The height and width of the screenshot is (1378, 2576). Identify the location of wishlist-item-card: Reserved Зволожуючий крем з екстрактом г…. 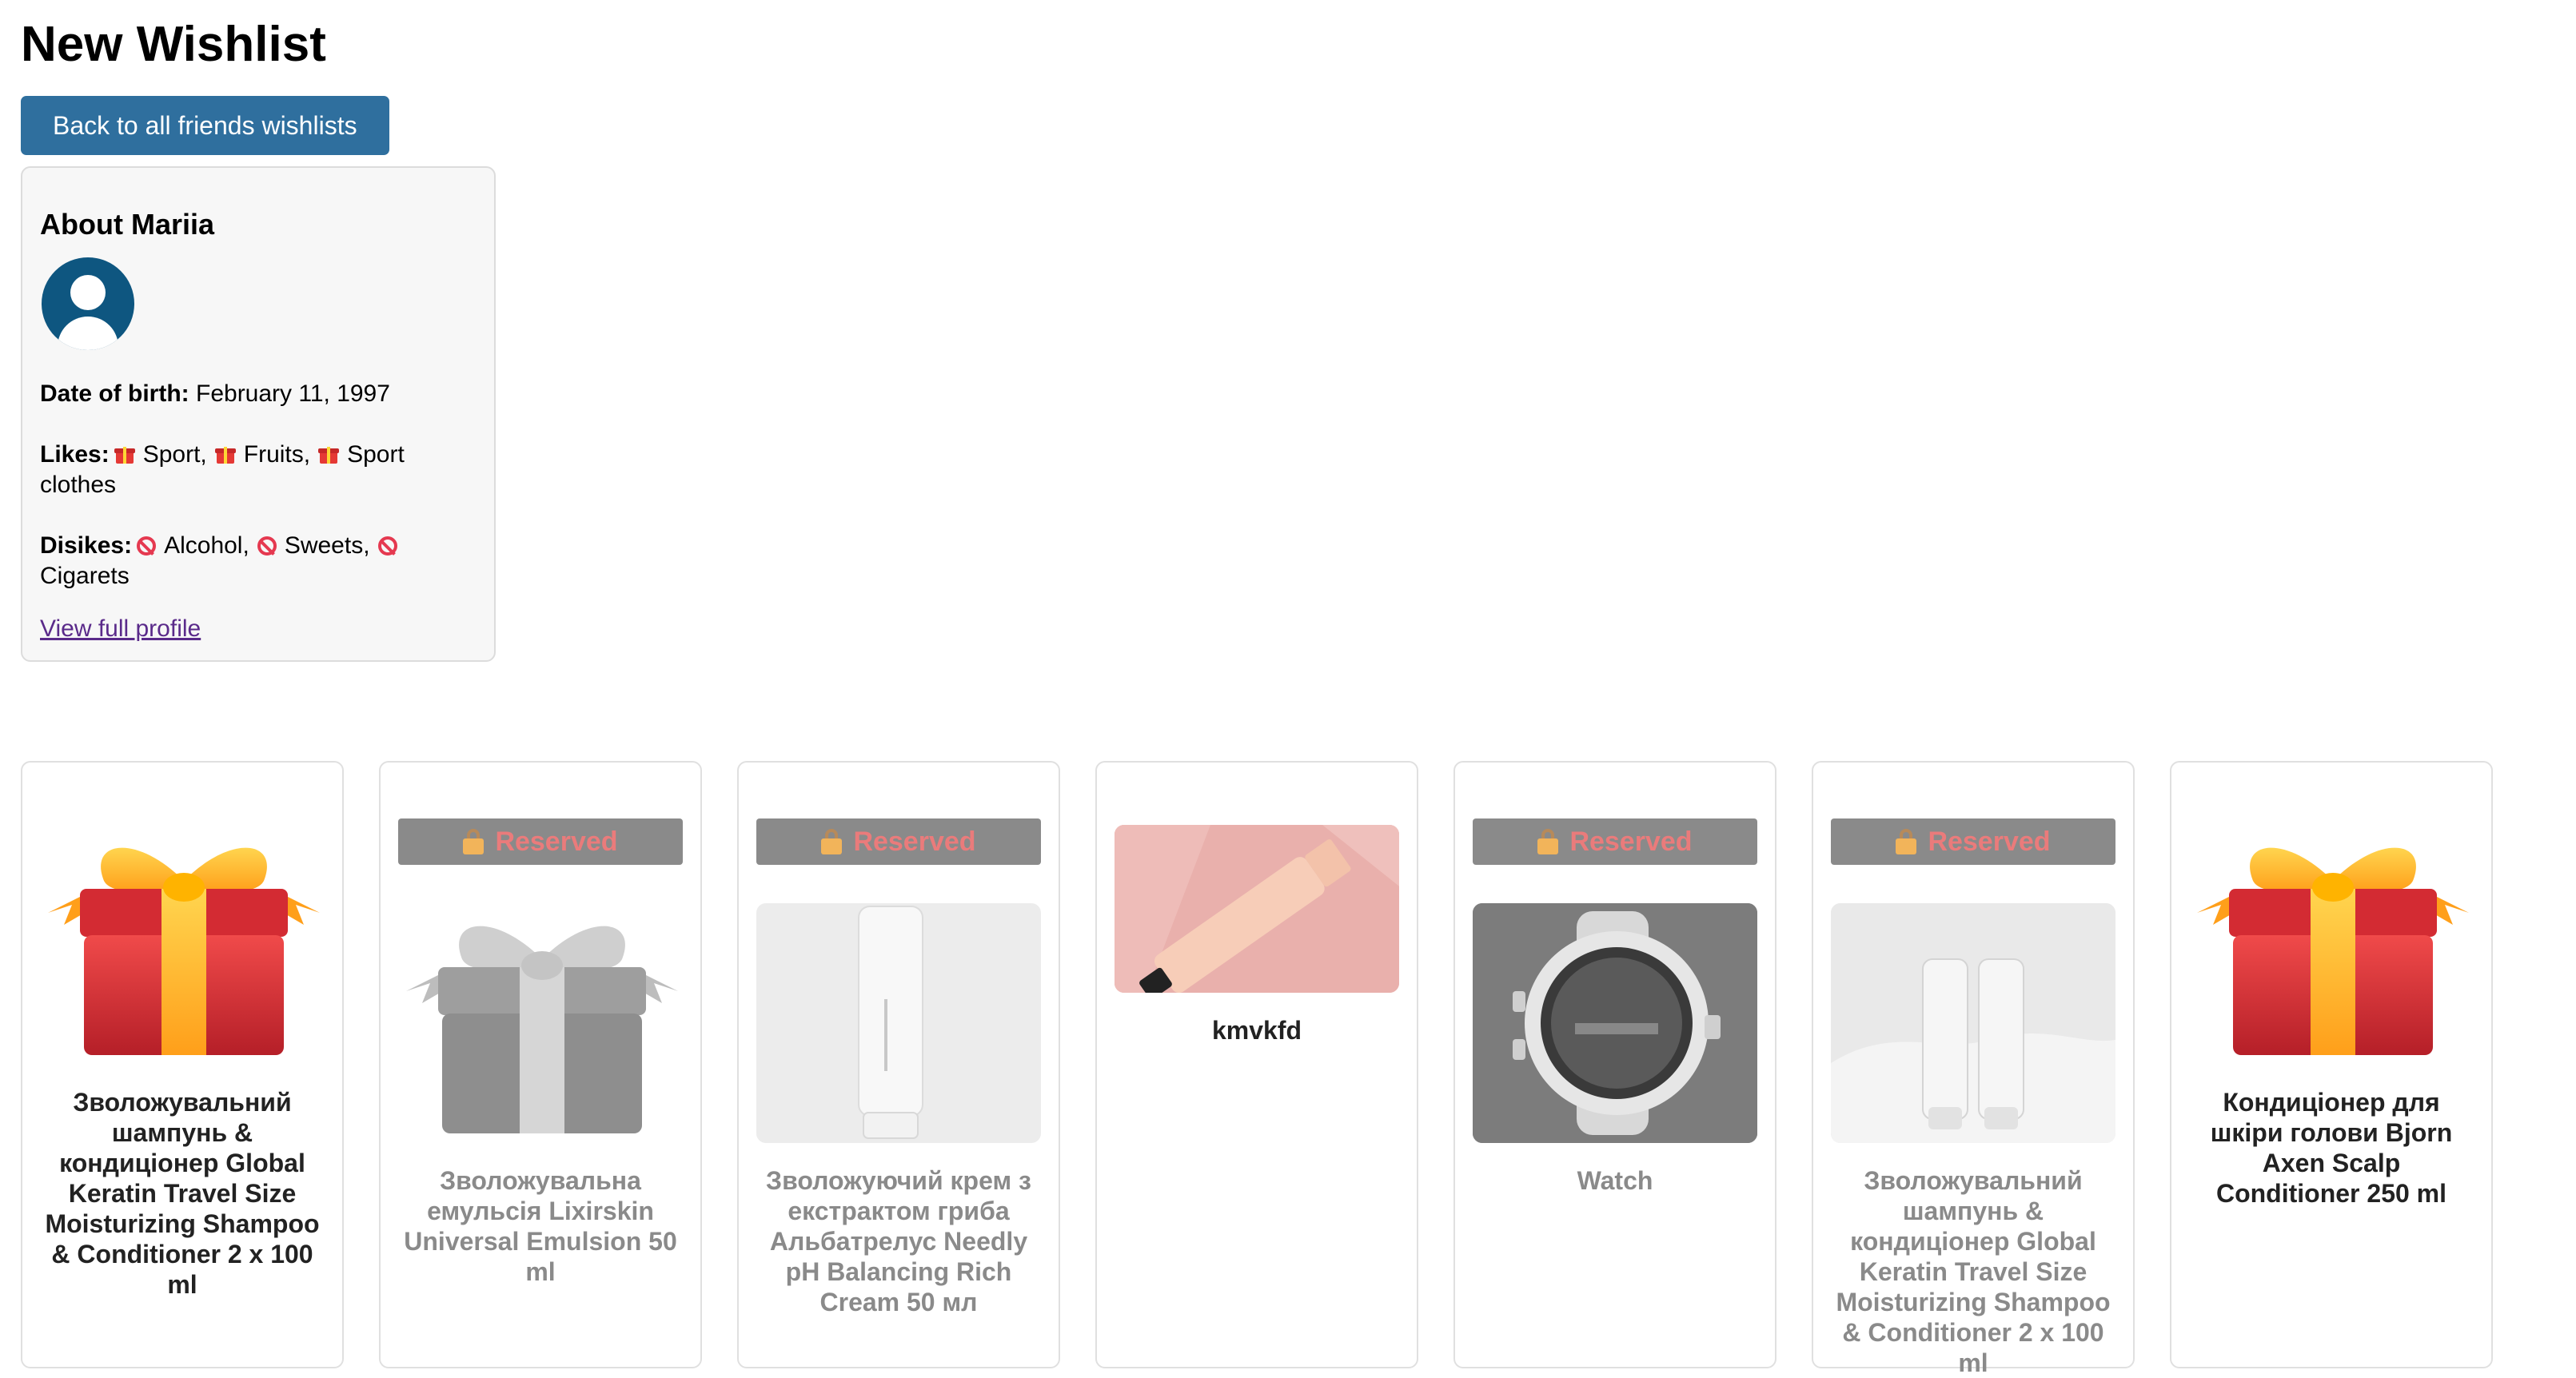
(898, 1064).